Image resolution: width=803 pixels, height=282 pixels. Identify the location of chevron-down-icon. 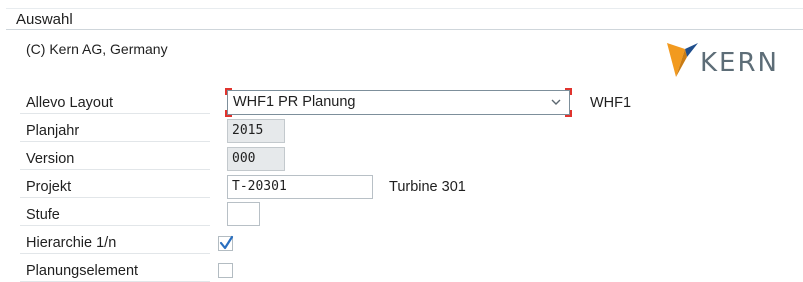
(556, 102).